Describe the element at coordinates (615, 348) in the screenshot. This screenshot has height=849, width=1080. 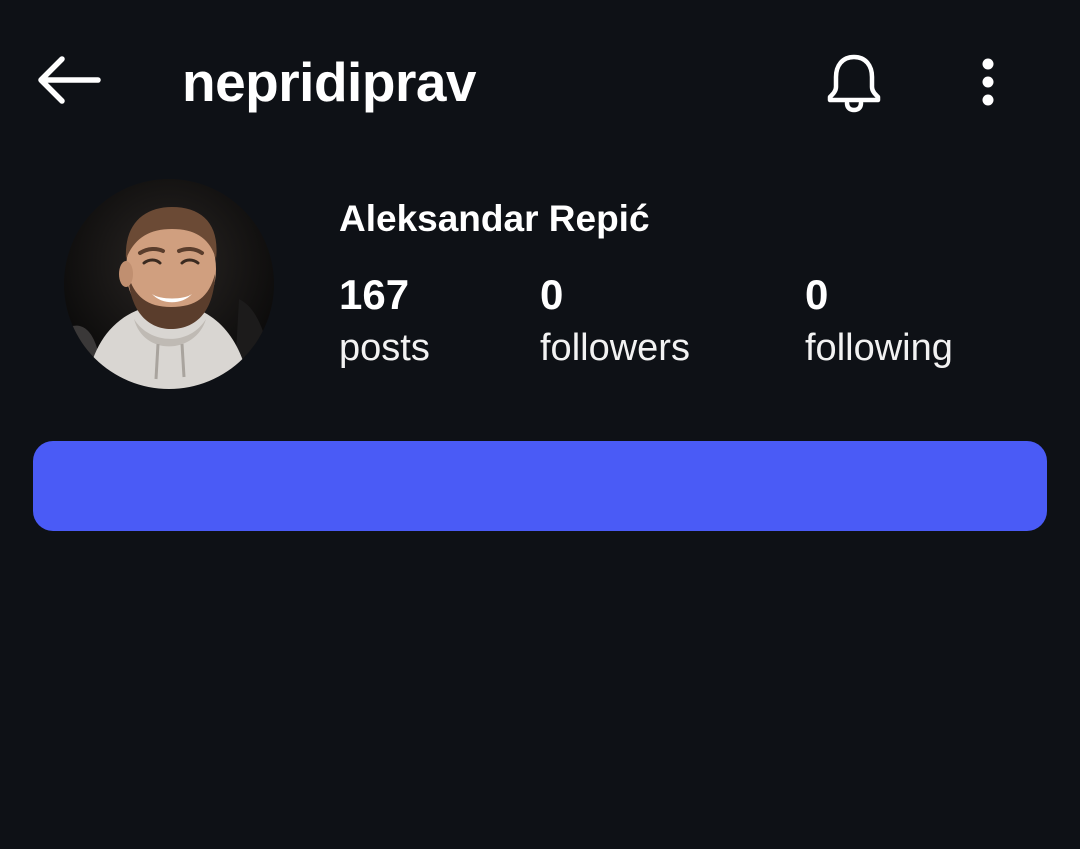
I see `followers-label: followers` at that location.